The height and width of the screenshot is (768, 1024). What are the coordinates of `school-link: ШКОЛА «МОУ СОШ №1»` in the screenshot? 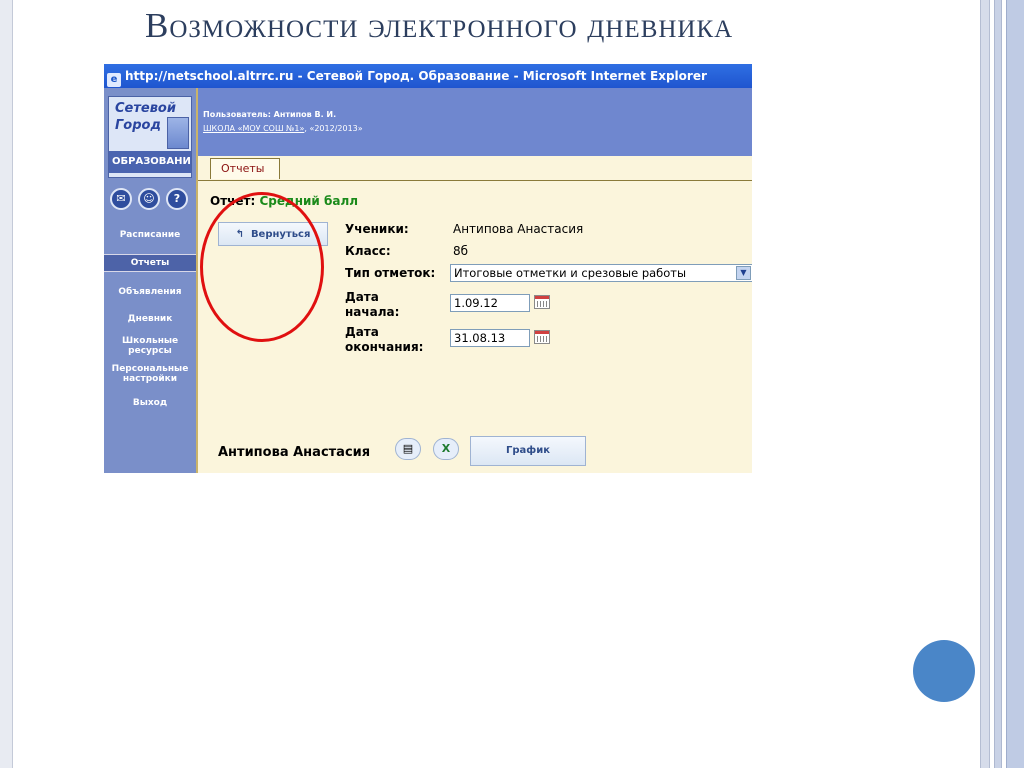 It's located at (253, 128).